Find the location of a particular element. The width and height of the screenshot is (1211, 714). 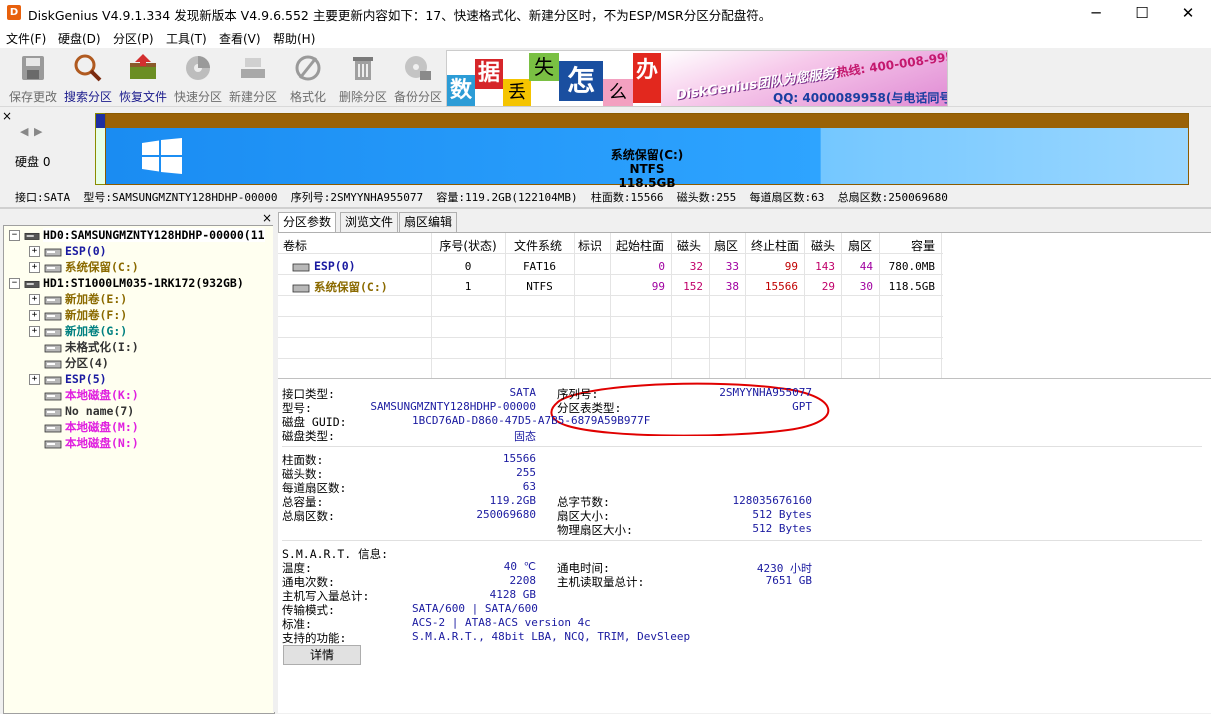

partition-bar: 系统保留(C:) NTFS 118.5GB is located at coordinates (647, 151).